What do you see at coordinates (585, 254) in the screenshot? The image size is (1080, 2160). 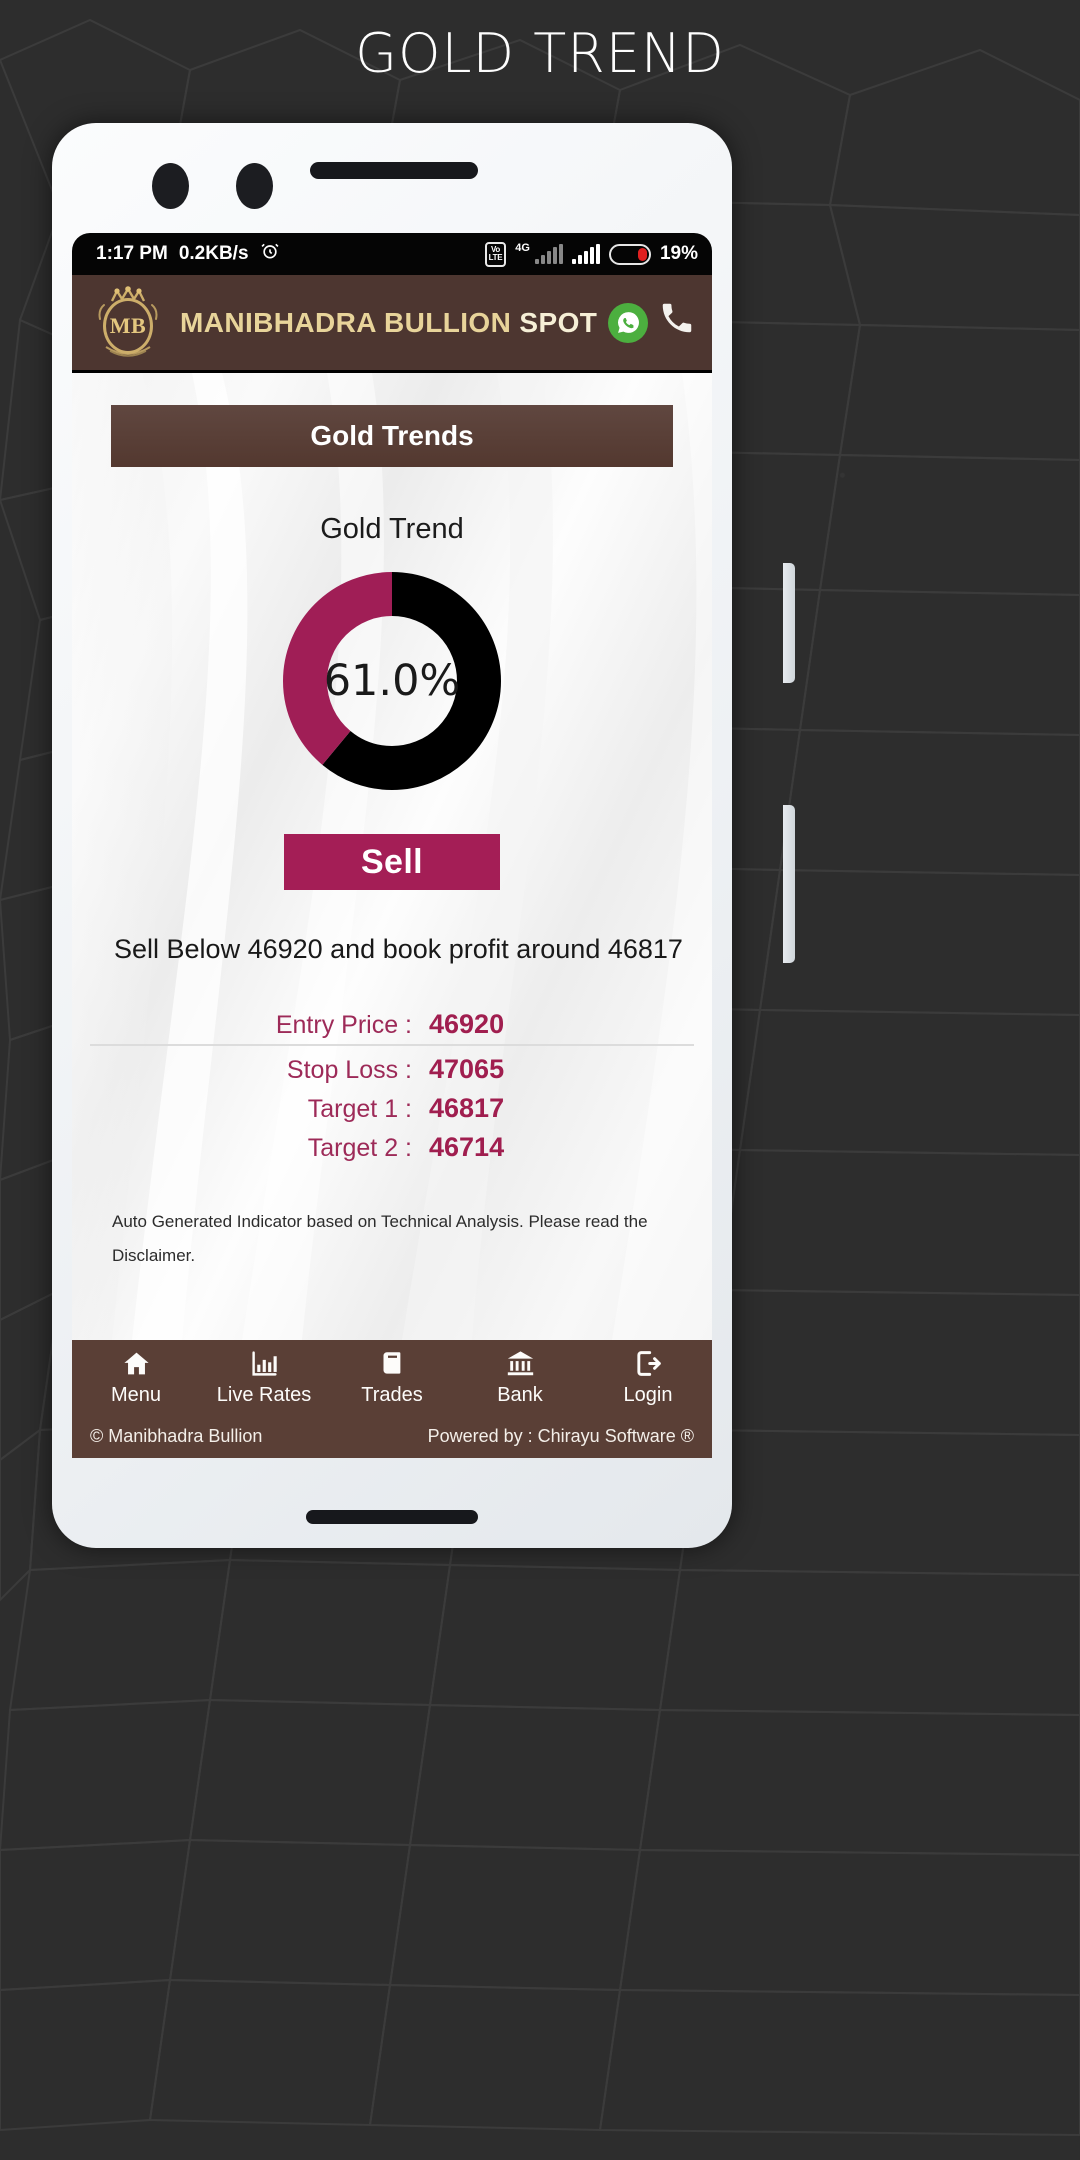 I see `signal-strength-sim2-icon` at bounding box center [585, 254].